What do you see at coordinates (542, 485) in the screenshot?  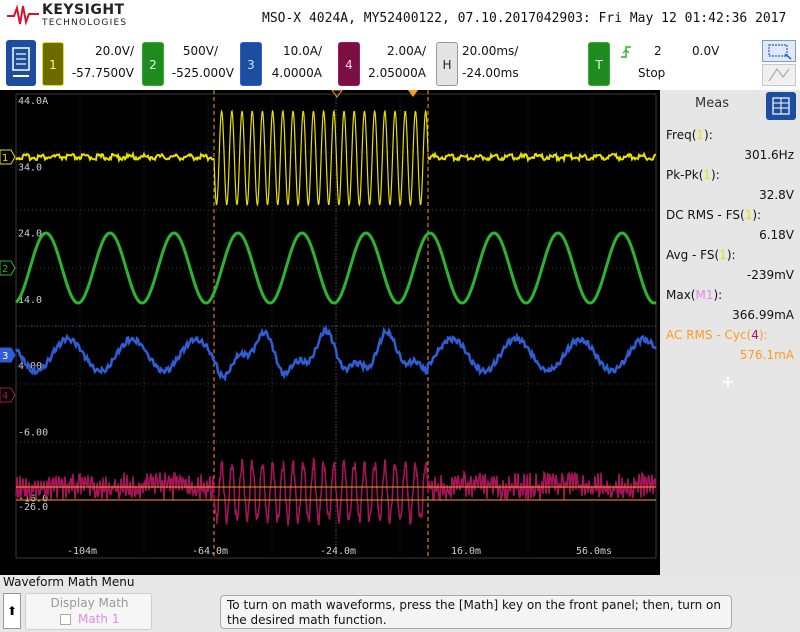 I see `channel-4-trace-tail` at bounding box center [542, 485].